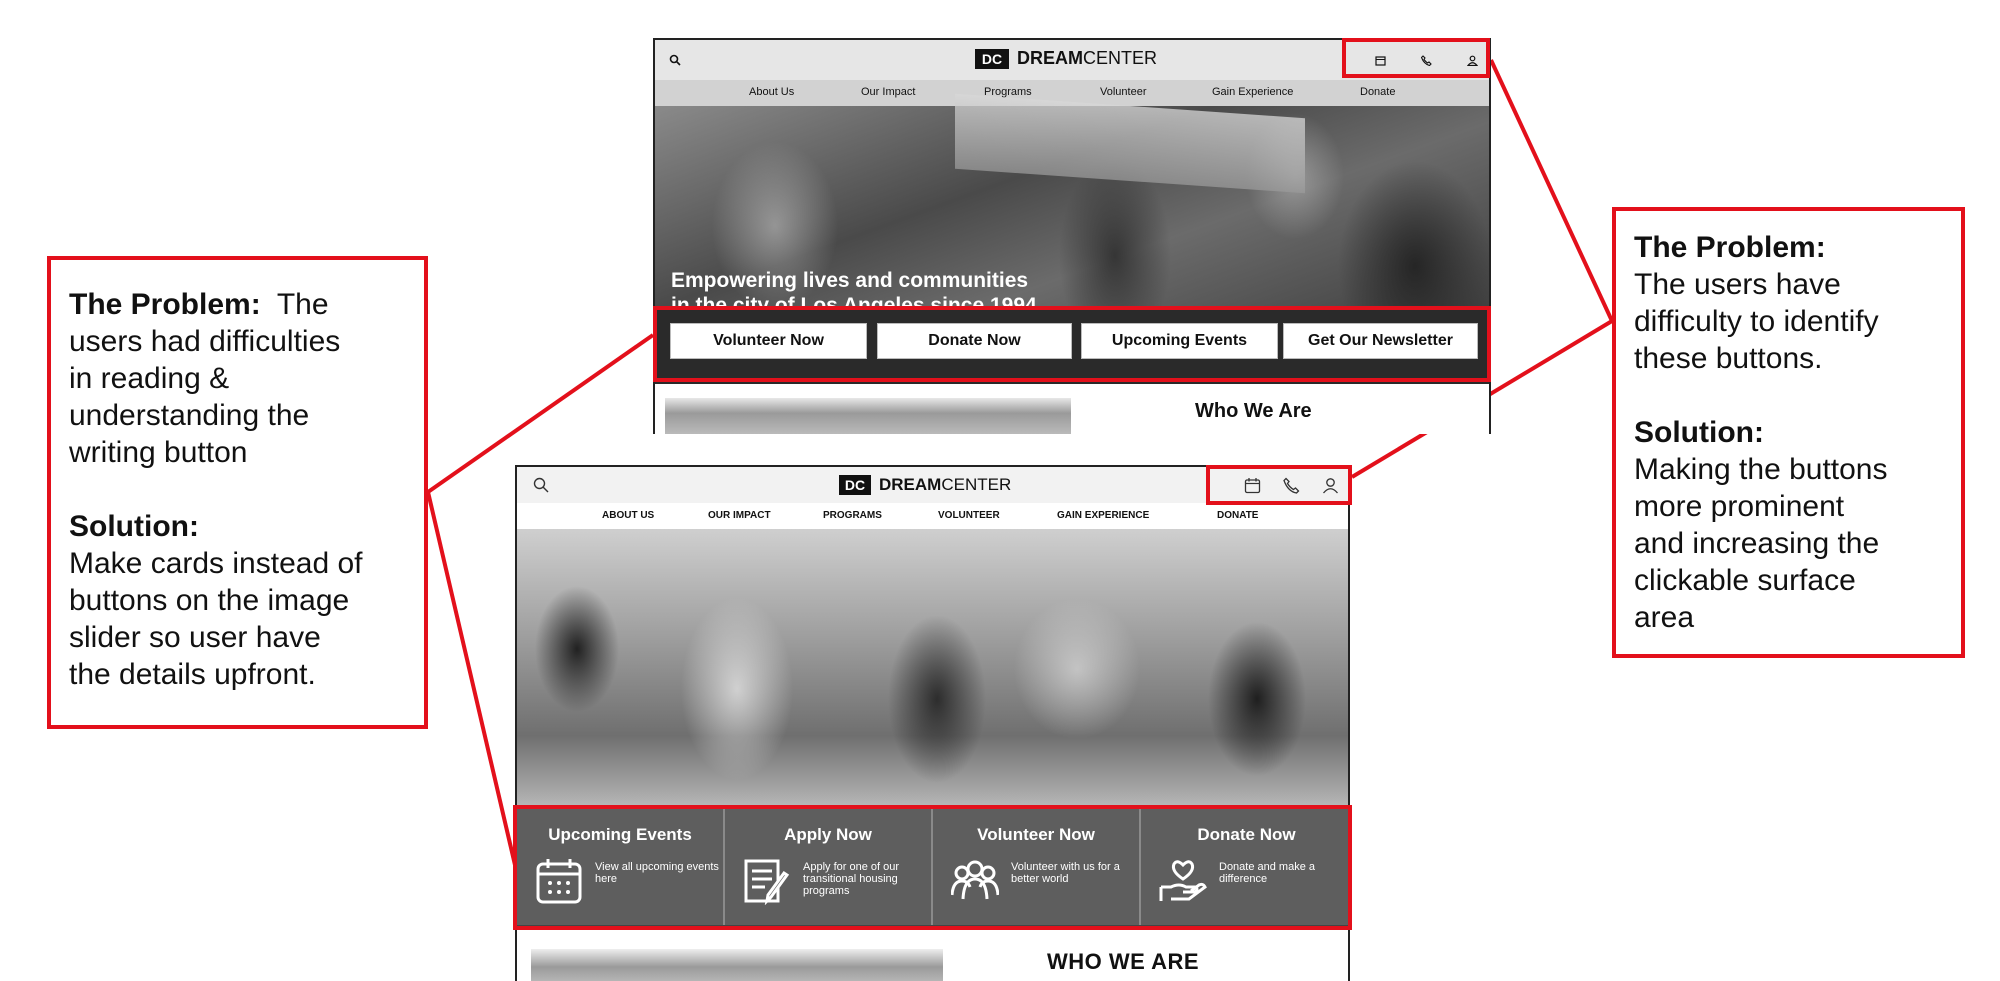 The height and width of the screenshot is (981, 2000). I want to click on left-problem-text: understanding the, so click(189, 415).